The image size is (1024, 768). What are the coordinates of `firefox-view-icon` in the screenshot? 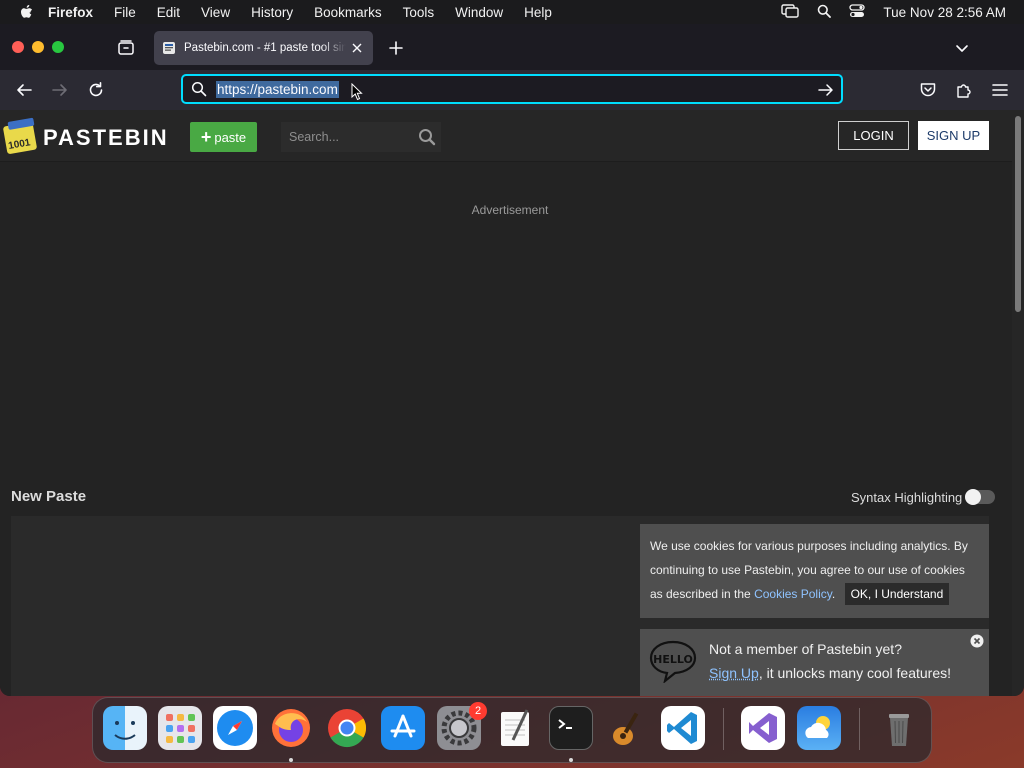 It's located at (126, 48).